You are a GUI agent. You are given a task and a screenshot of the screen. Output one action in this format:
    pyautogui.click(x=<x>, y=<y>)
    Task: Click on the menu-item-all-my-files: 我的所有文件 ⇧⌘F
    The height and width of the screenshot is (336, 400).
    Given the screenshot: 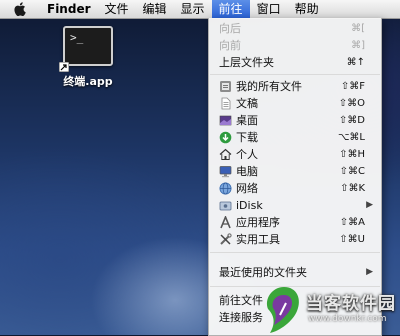 What is the action you would take?
    pyautogui.click(x=295, y=86)
    